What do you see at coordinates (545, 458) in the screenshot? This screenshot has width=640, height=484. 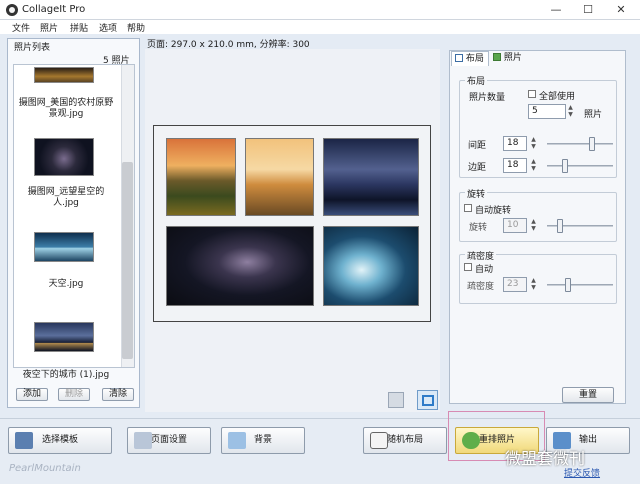 I see `watermark-text: 微盟套微刊` at bounding box center [545, 458].